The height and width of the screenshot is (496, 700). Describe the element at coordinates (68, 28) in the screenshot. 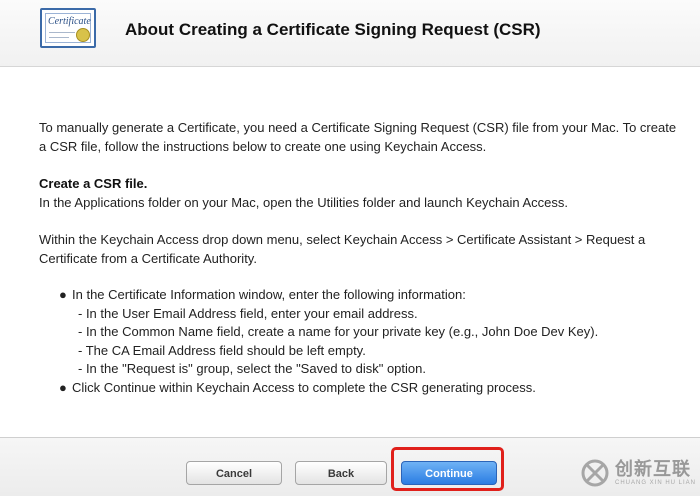

I see `certificate-icon: Certificate` at that location.